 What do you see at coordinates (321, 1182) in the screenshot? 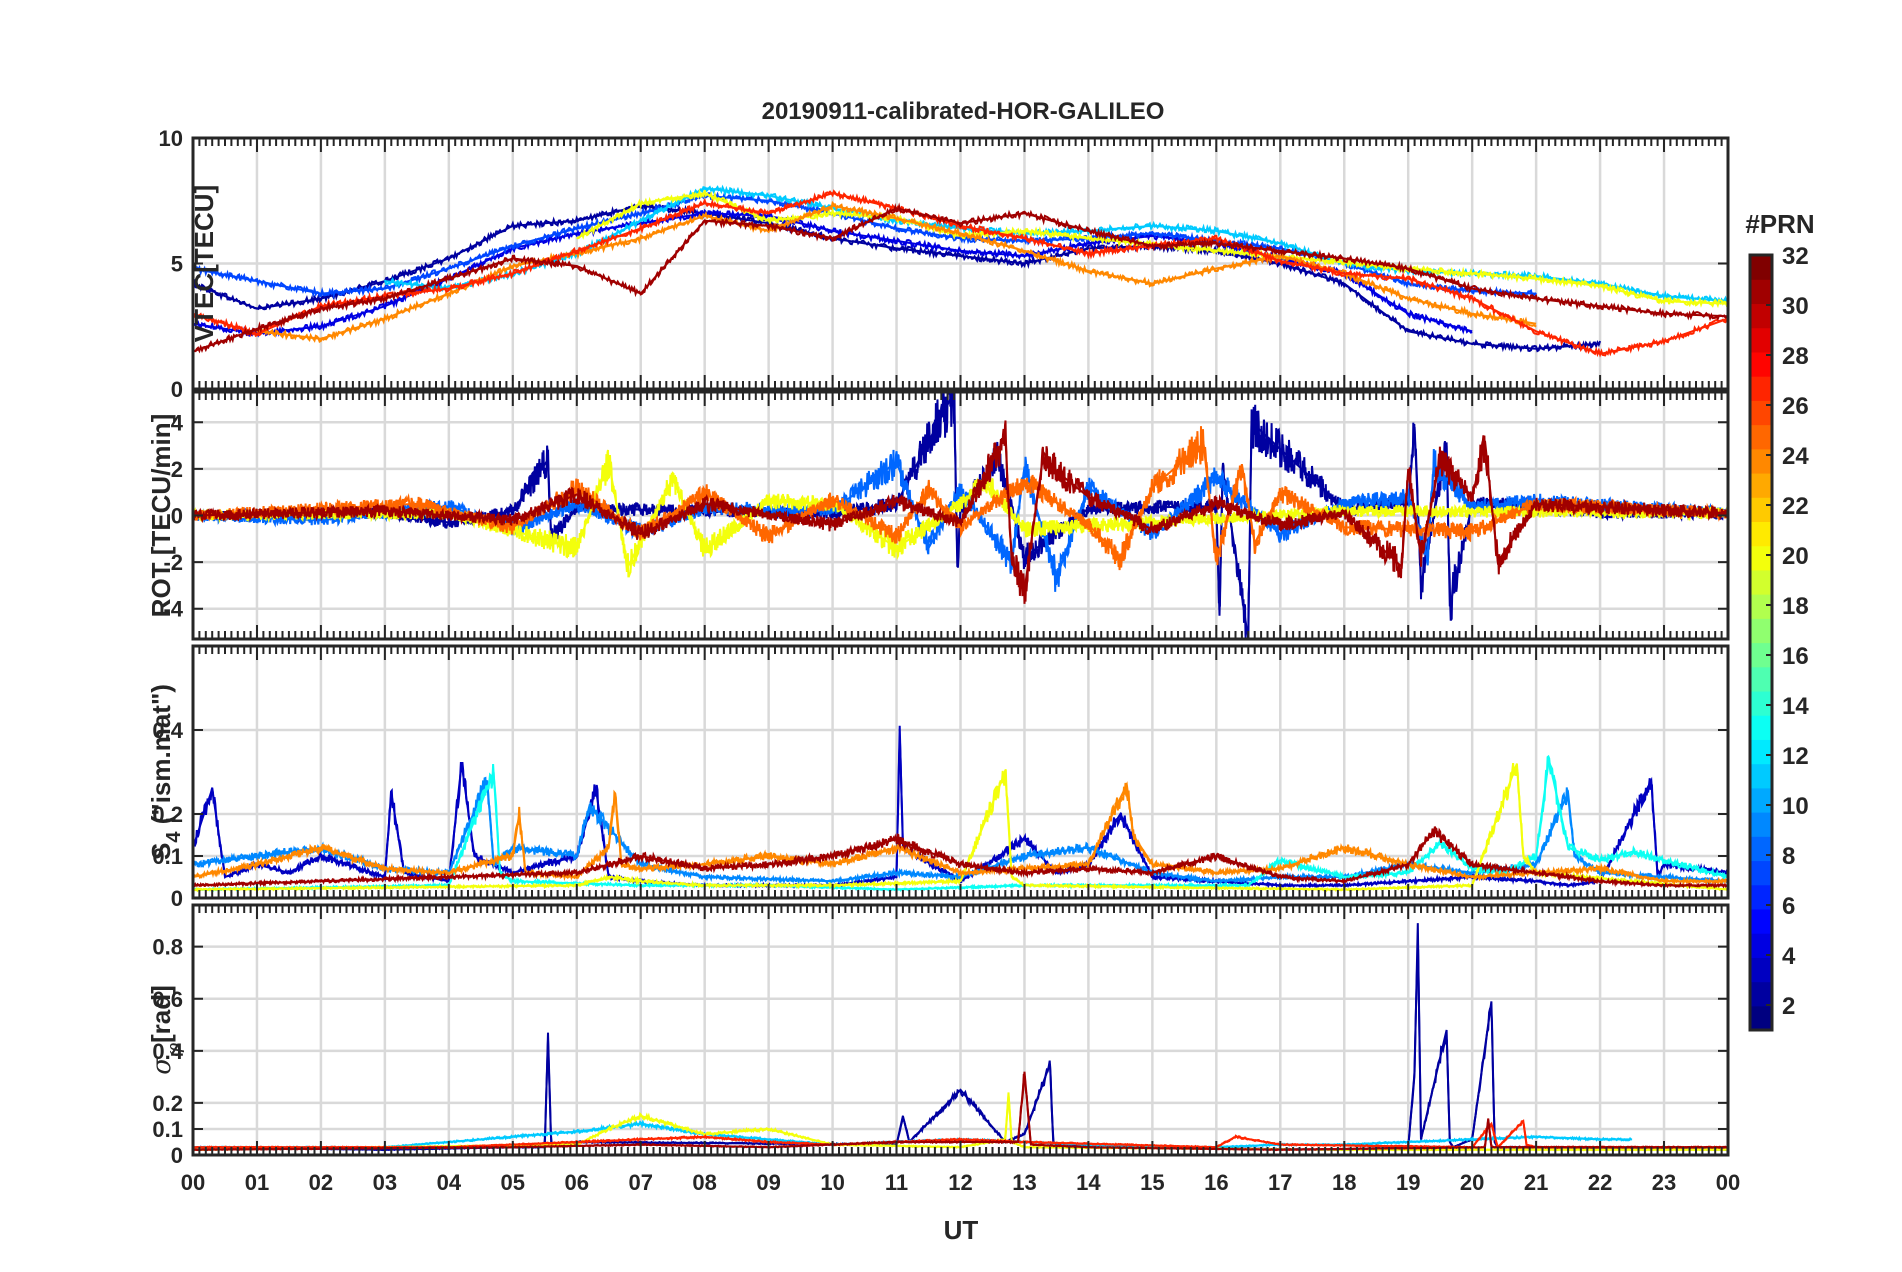
I see `x-tick-label: 02` at bounding box center [321, 1182].